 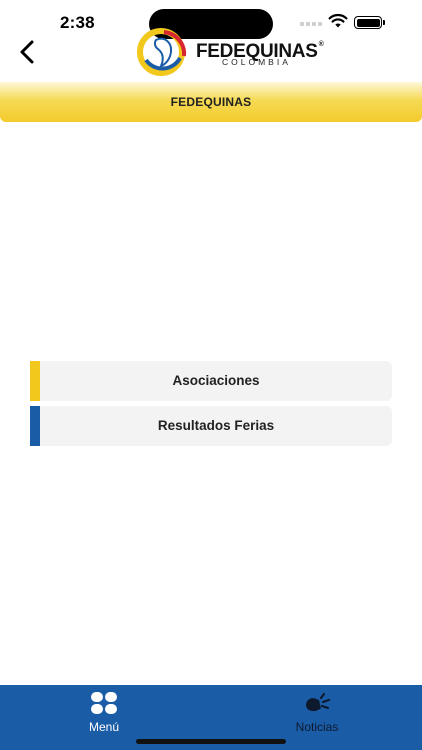 I want to click on menu-item-resultados-ferias: Resultados Ferias, so click(x=211, y=426).